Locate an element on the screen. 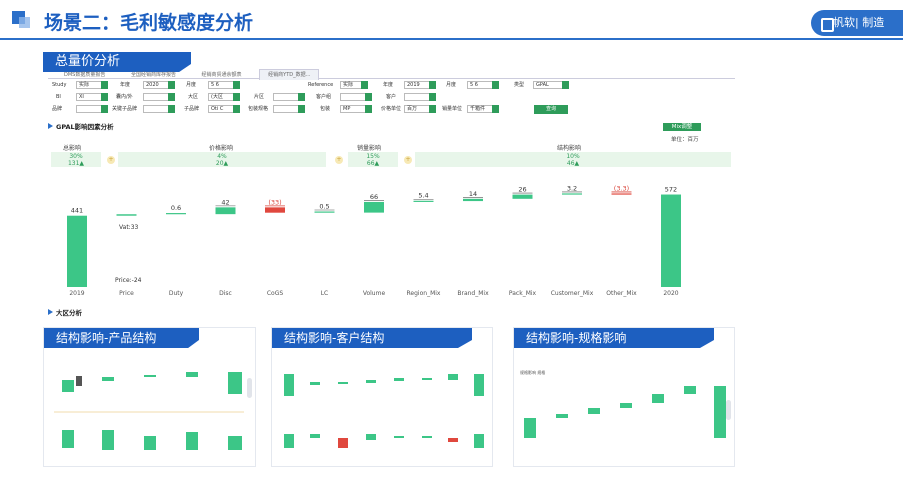 This screenshot has height=480, width=903. summary-box-structure: 10% 46▲ is located at coordinates (573, 159).